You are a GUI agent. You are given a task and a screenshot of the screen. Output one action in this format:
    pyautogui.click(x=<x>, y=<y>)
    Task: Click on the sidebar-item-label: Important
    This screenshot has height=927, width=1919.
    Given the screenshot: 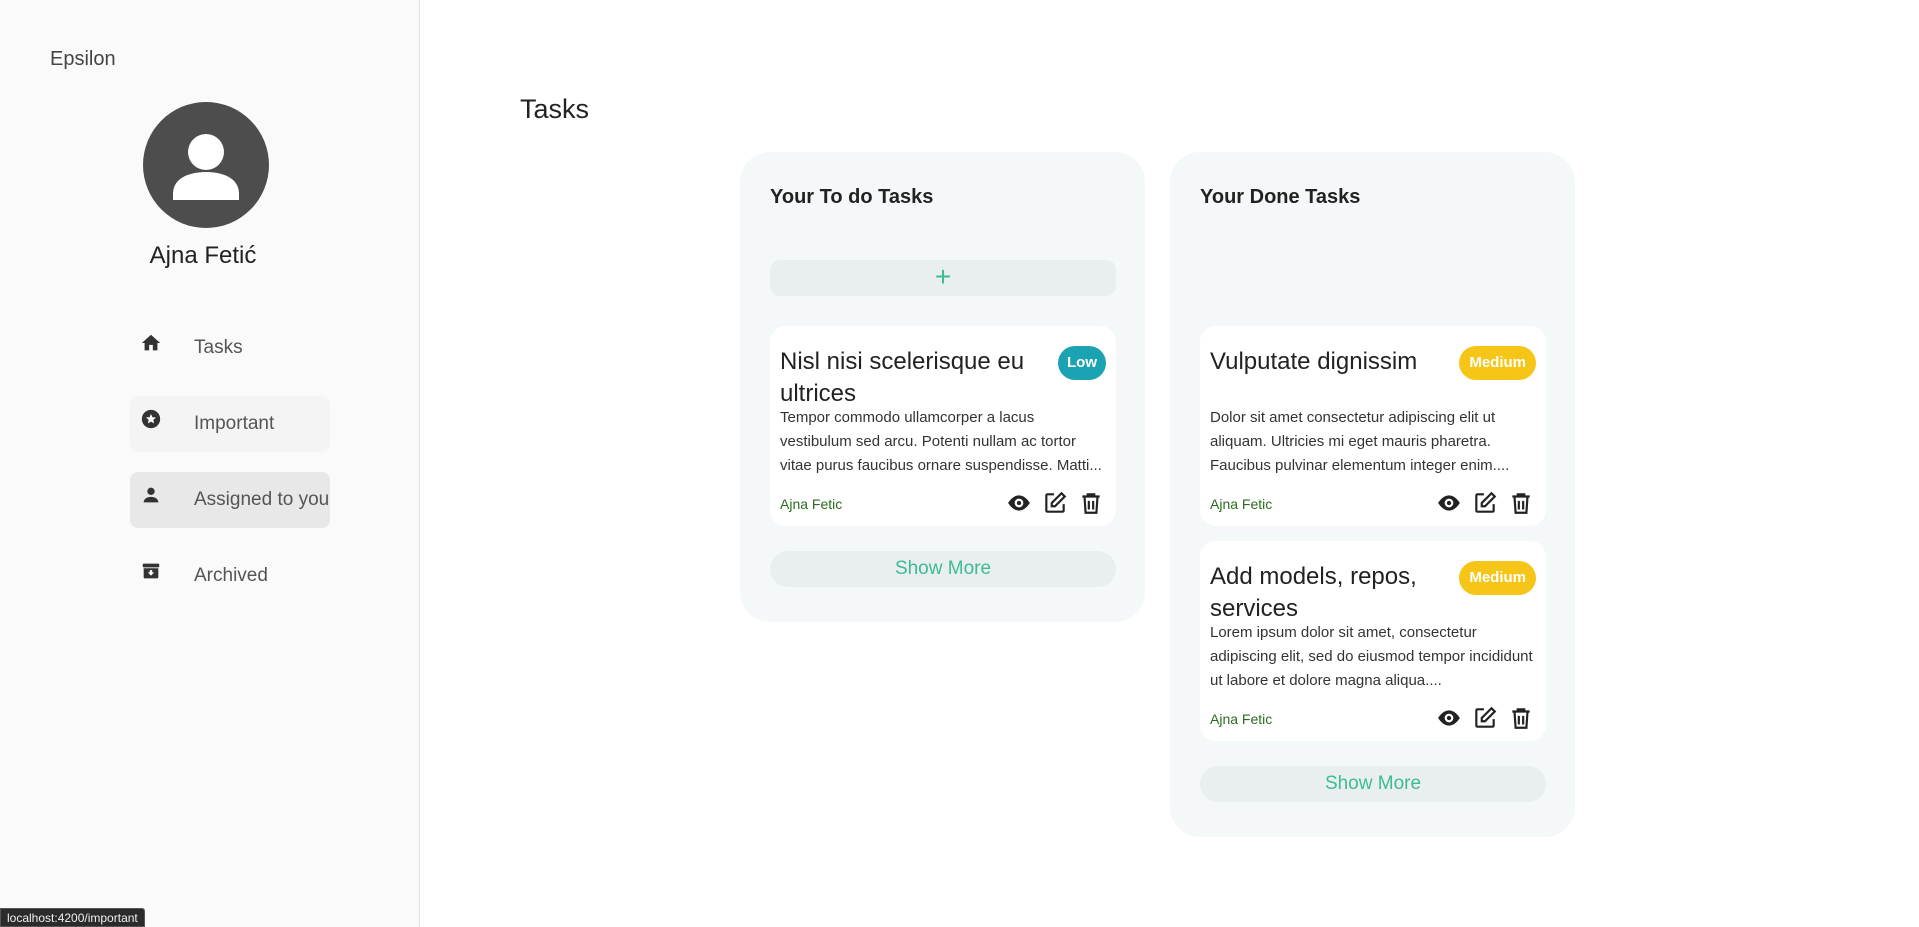 What is the action you would take?
    pyautogui.click(x=234, y=423)
    